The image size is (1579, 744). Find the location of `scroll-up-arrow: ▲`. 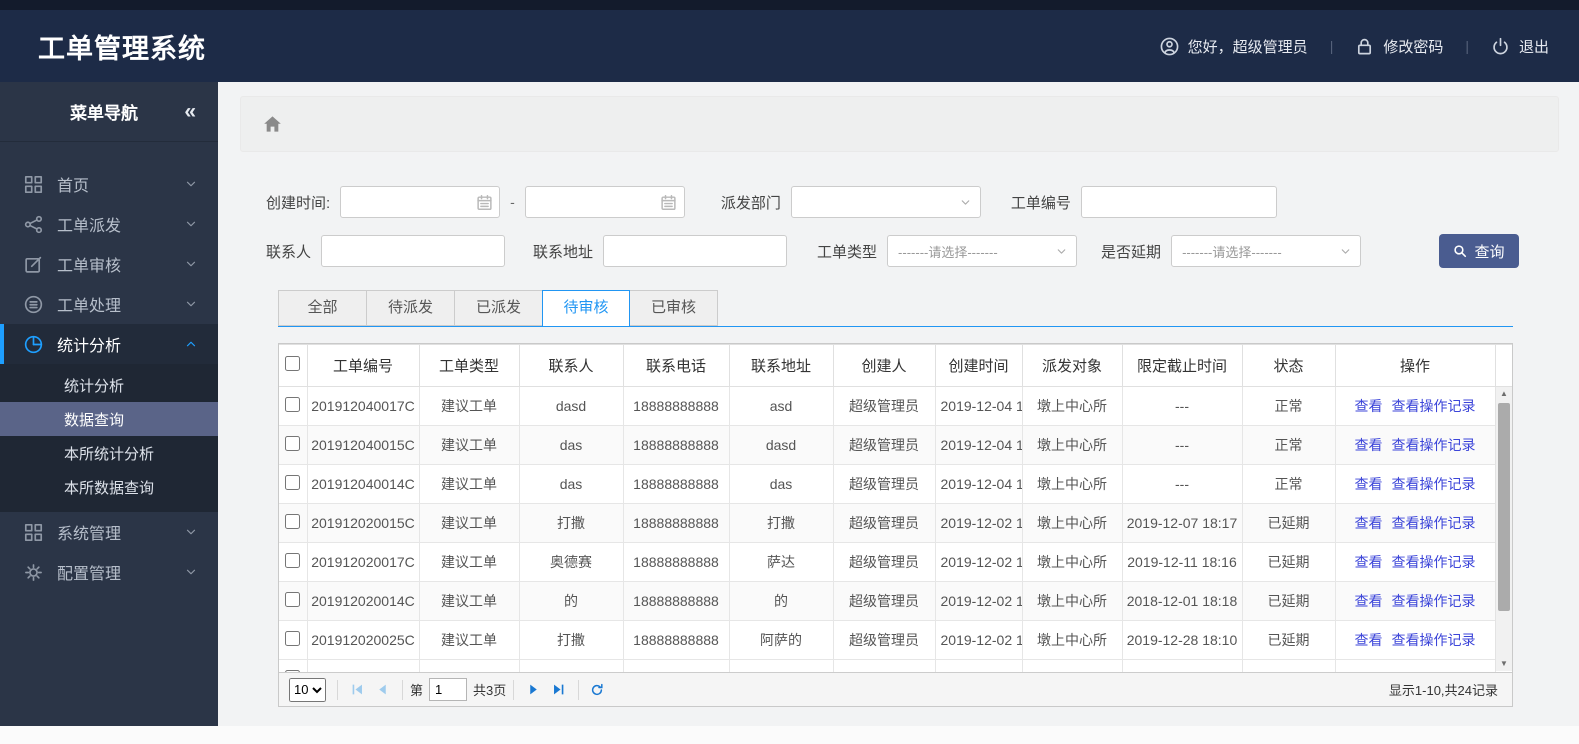

scroll-up-arrow: ▲ is located at coordinates (1504, 394).